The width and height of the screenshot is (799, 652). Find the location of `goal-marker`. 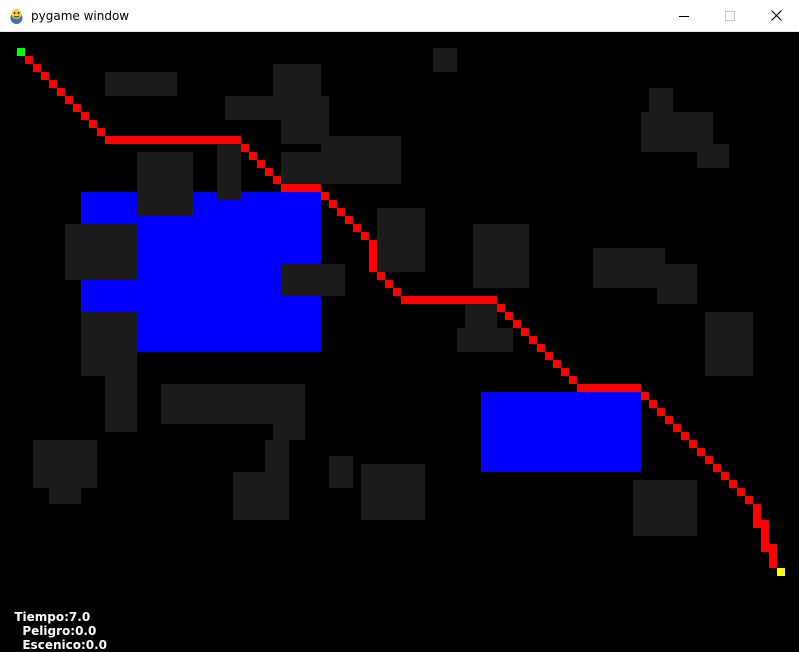

goal-marker is located at coordinates (781, 572).